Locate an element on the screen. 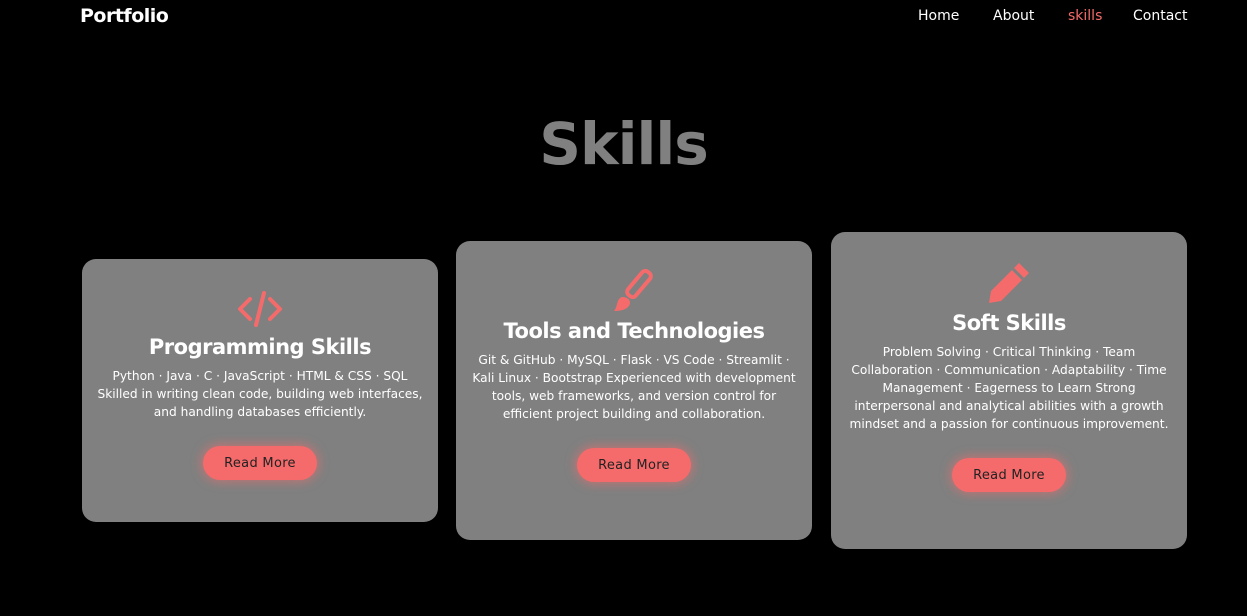  paintbrush-icon is located at coordinates (633, 289).